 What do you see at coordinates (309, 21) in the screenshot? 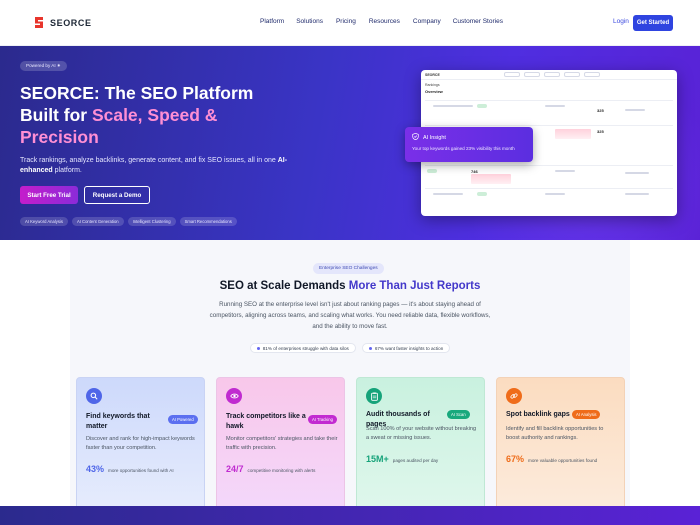
I see `nav-link-solutions: Solutions` at bounding box center [309, 21].